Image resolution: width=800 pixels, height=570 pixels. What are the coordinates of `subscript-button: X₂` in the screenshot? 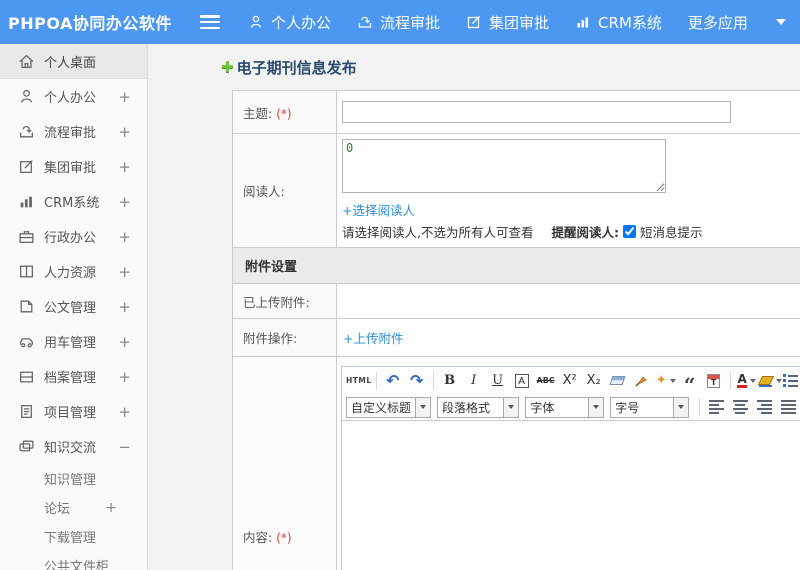 It's located at (594, 381).